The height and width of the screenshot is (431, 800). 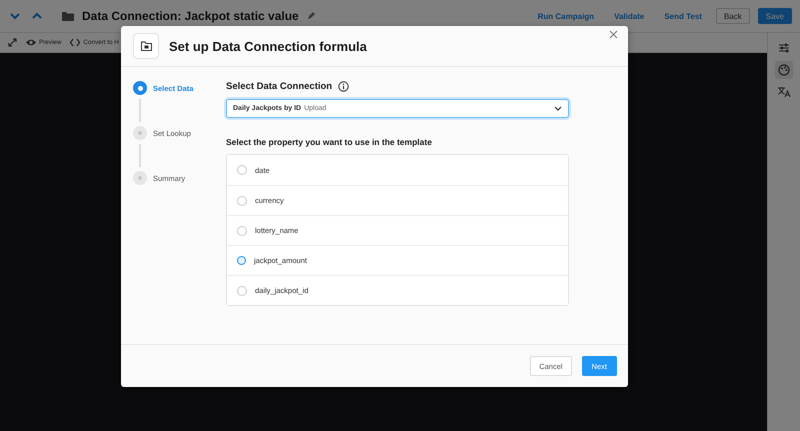 What do you see at coordinates (310, 16) in the screenshot?
I see `pencil-icon` at bounding box center [310, 16].